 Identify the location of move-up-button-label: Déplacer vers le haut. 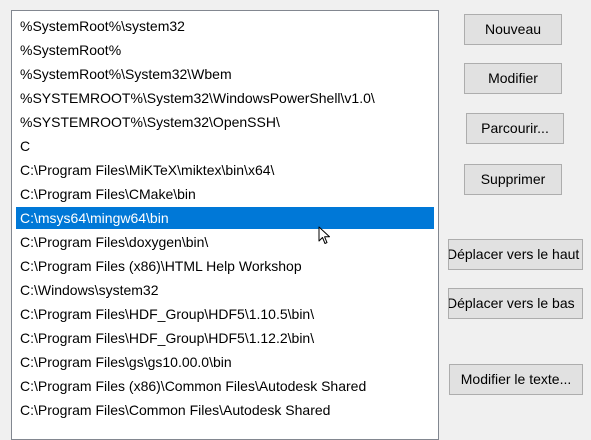
(514, 254).